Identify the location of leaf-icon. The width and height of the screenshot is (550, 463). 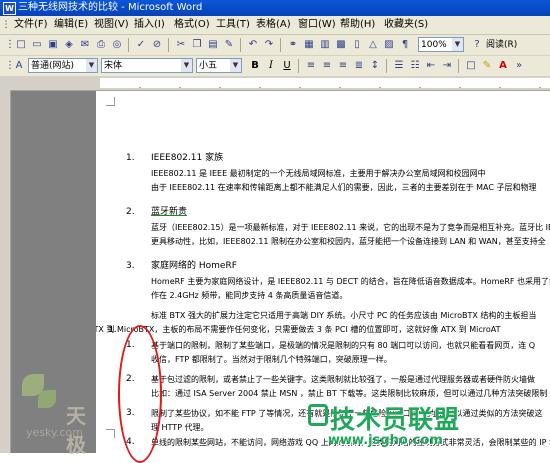
(47, 399).